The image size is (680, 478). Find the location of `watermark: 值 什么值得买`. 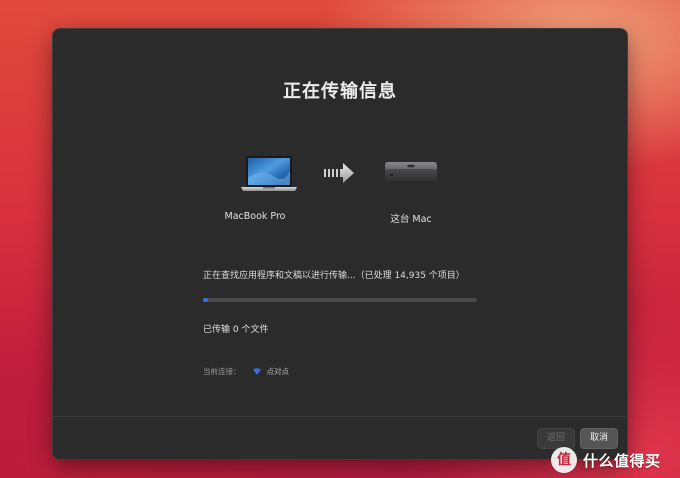

watermark: 值 什么值得买 is located at coordinates (606, 460).